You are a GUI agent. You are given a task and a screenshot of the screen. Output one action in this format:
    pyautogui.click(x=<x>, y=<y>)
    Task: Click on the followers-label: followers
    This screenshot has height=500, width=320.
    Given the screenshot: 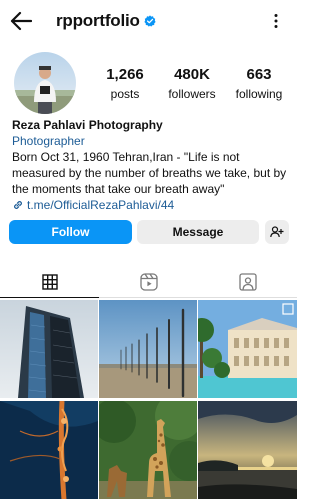 What is the action you would take?
    pyautogui.click(x=192, y=94)
    